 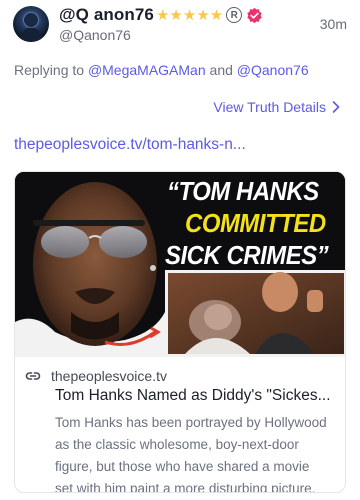 What do you see at coordinates (234, 15) in the screenshot?
I see `registered-badge-icon: R` at bounding box center [234, 15].